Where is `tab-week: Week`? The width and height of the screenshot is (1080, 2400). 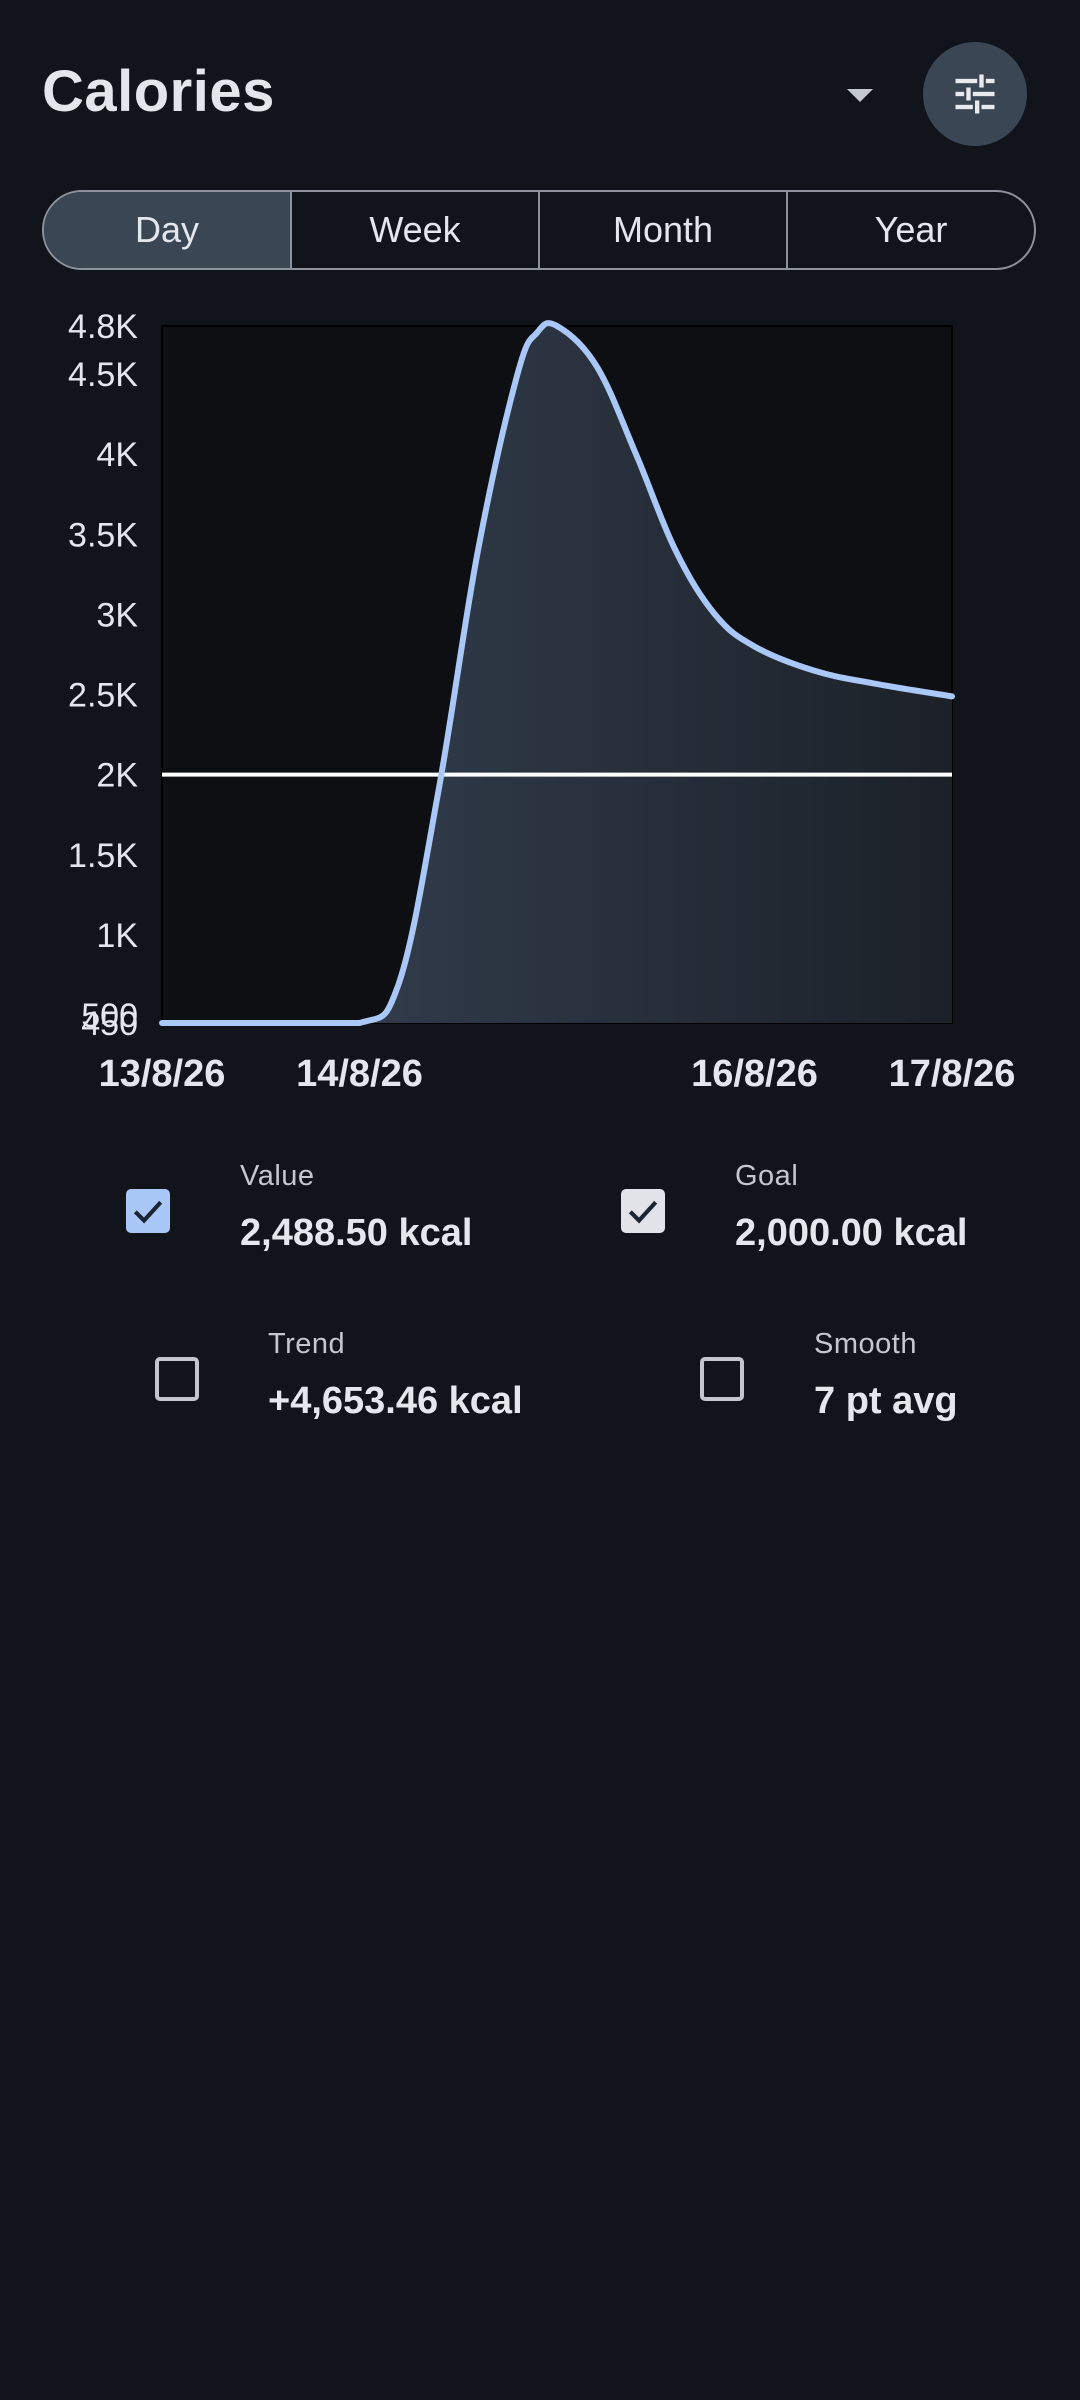 tab-week: Week is located at coordinates (414, 230).